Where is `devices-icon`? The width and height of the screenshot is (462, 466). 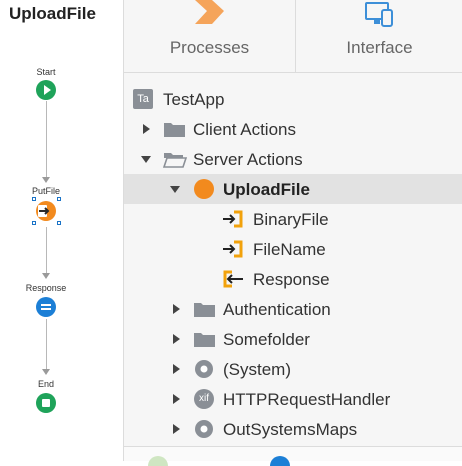
devices-icon is located at coordinates (379, 14).